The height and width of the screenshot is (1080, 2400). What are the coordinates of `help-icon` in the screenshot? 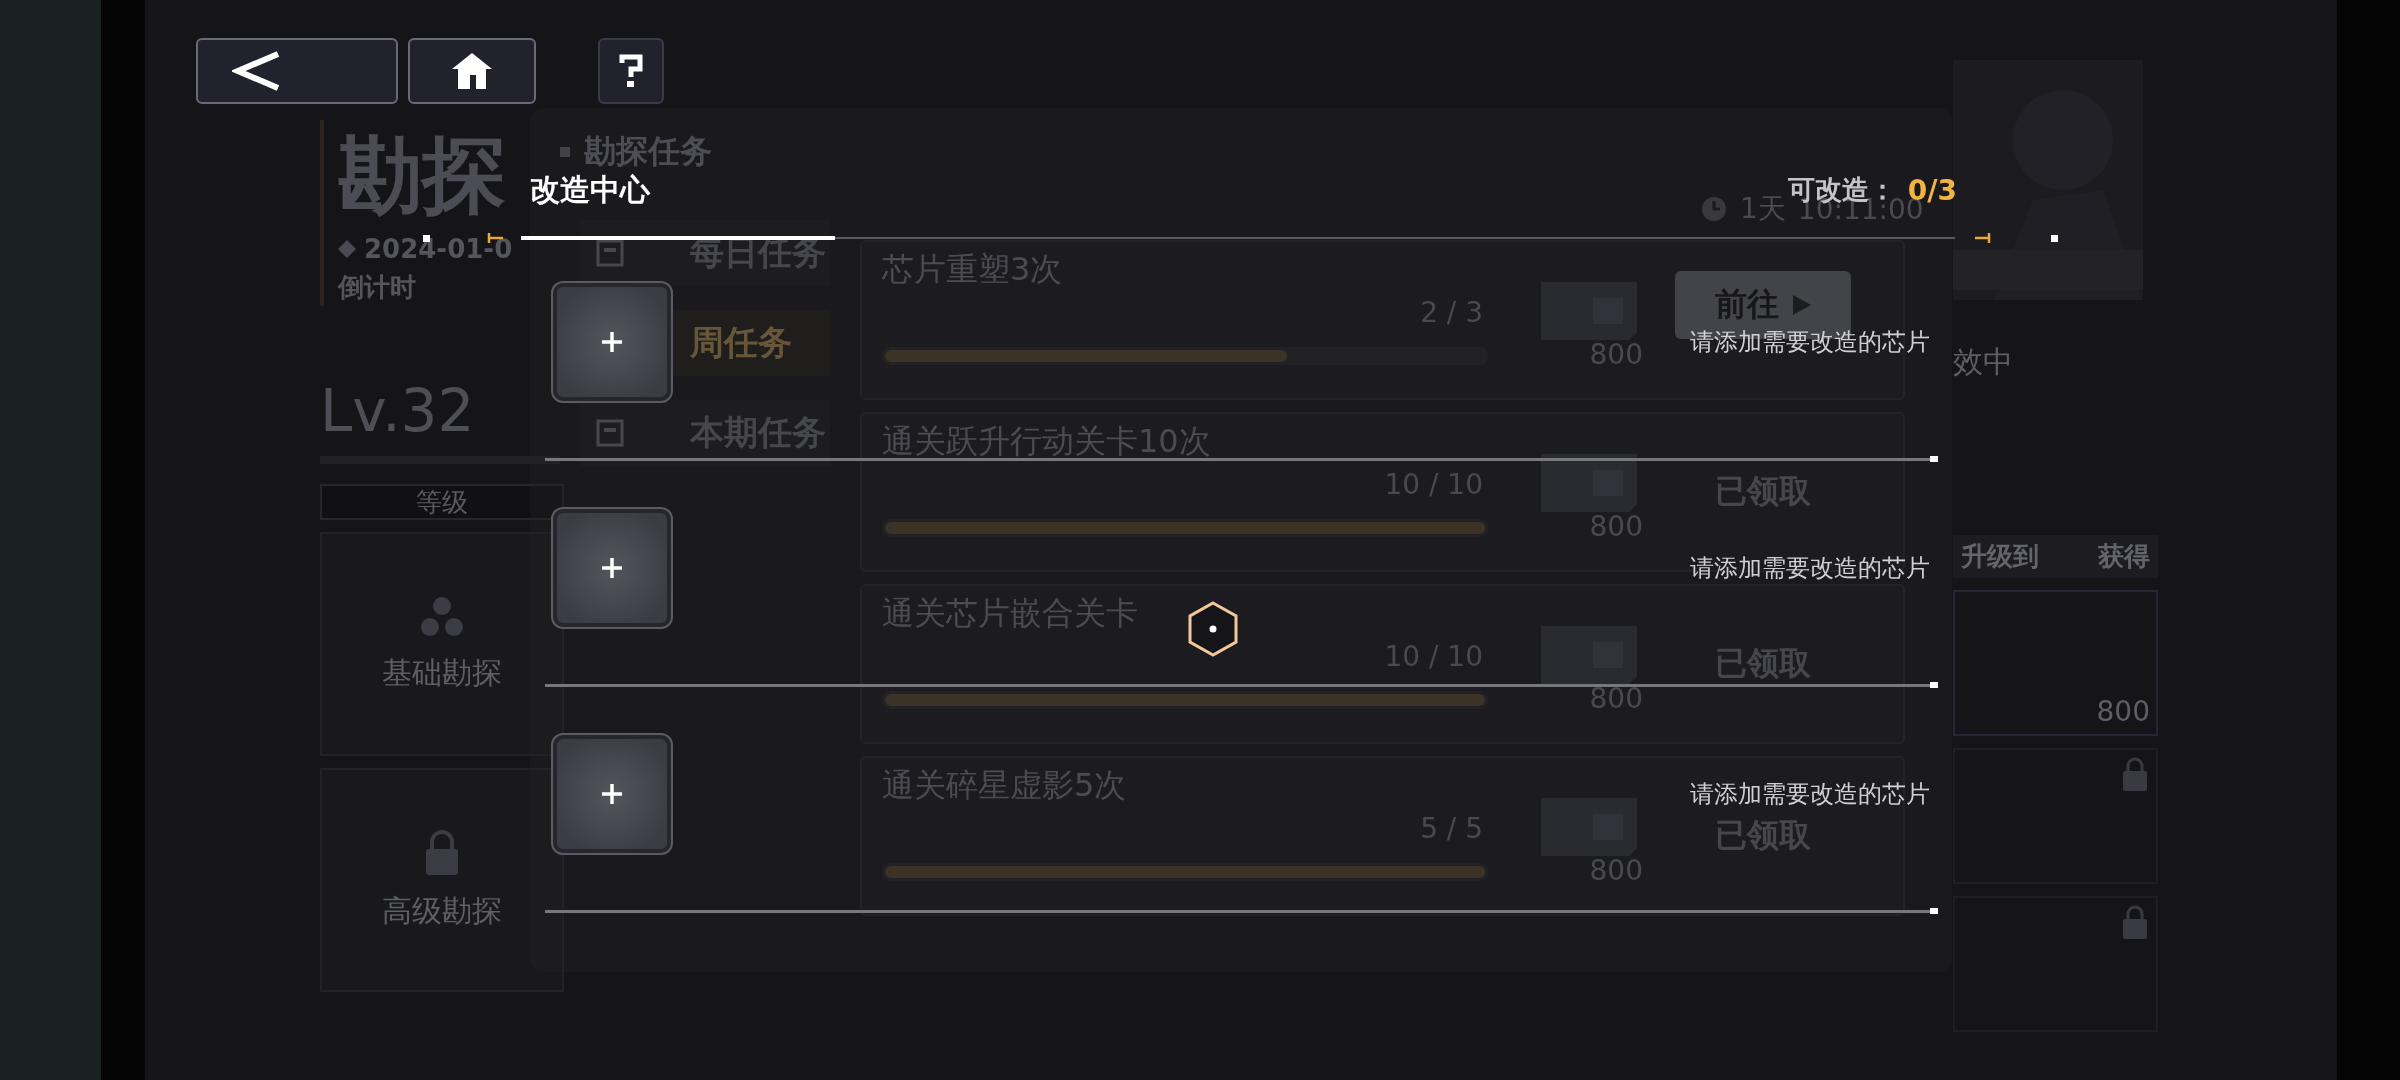 It's located at (631, 71).